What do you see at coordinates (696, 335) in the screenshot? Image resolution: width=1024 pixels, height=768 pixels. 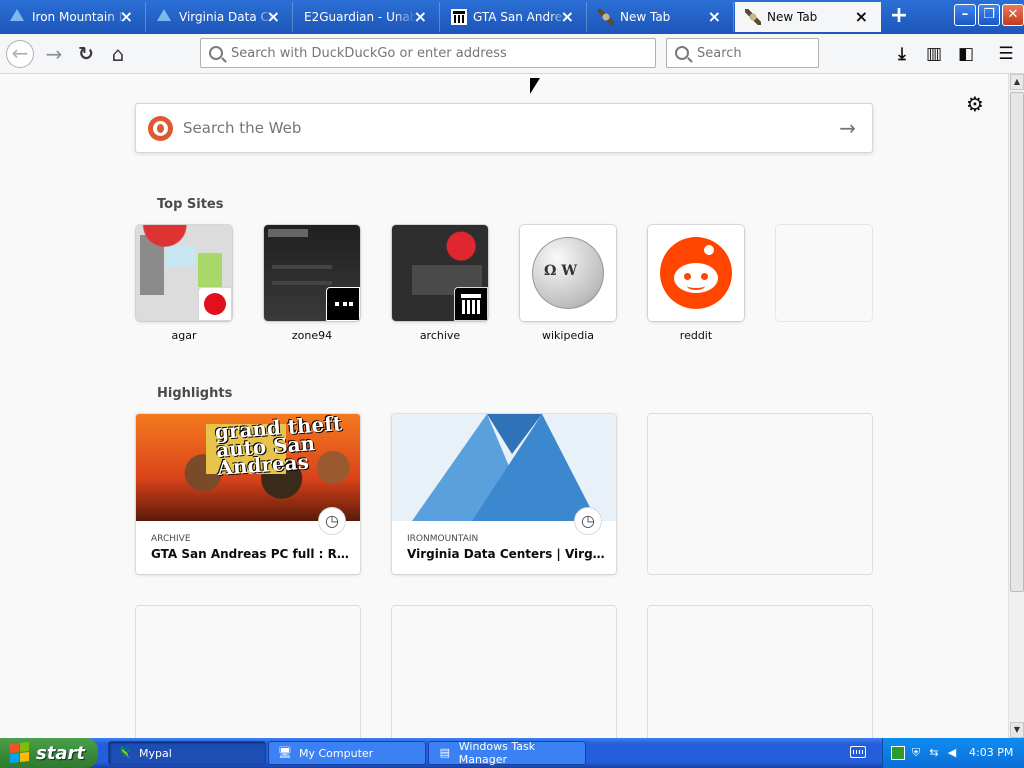 I see `site-label: reddit` at bounding box center [696, 335].